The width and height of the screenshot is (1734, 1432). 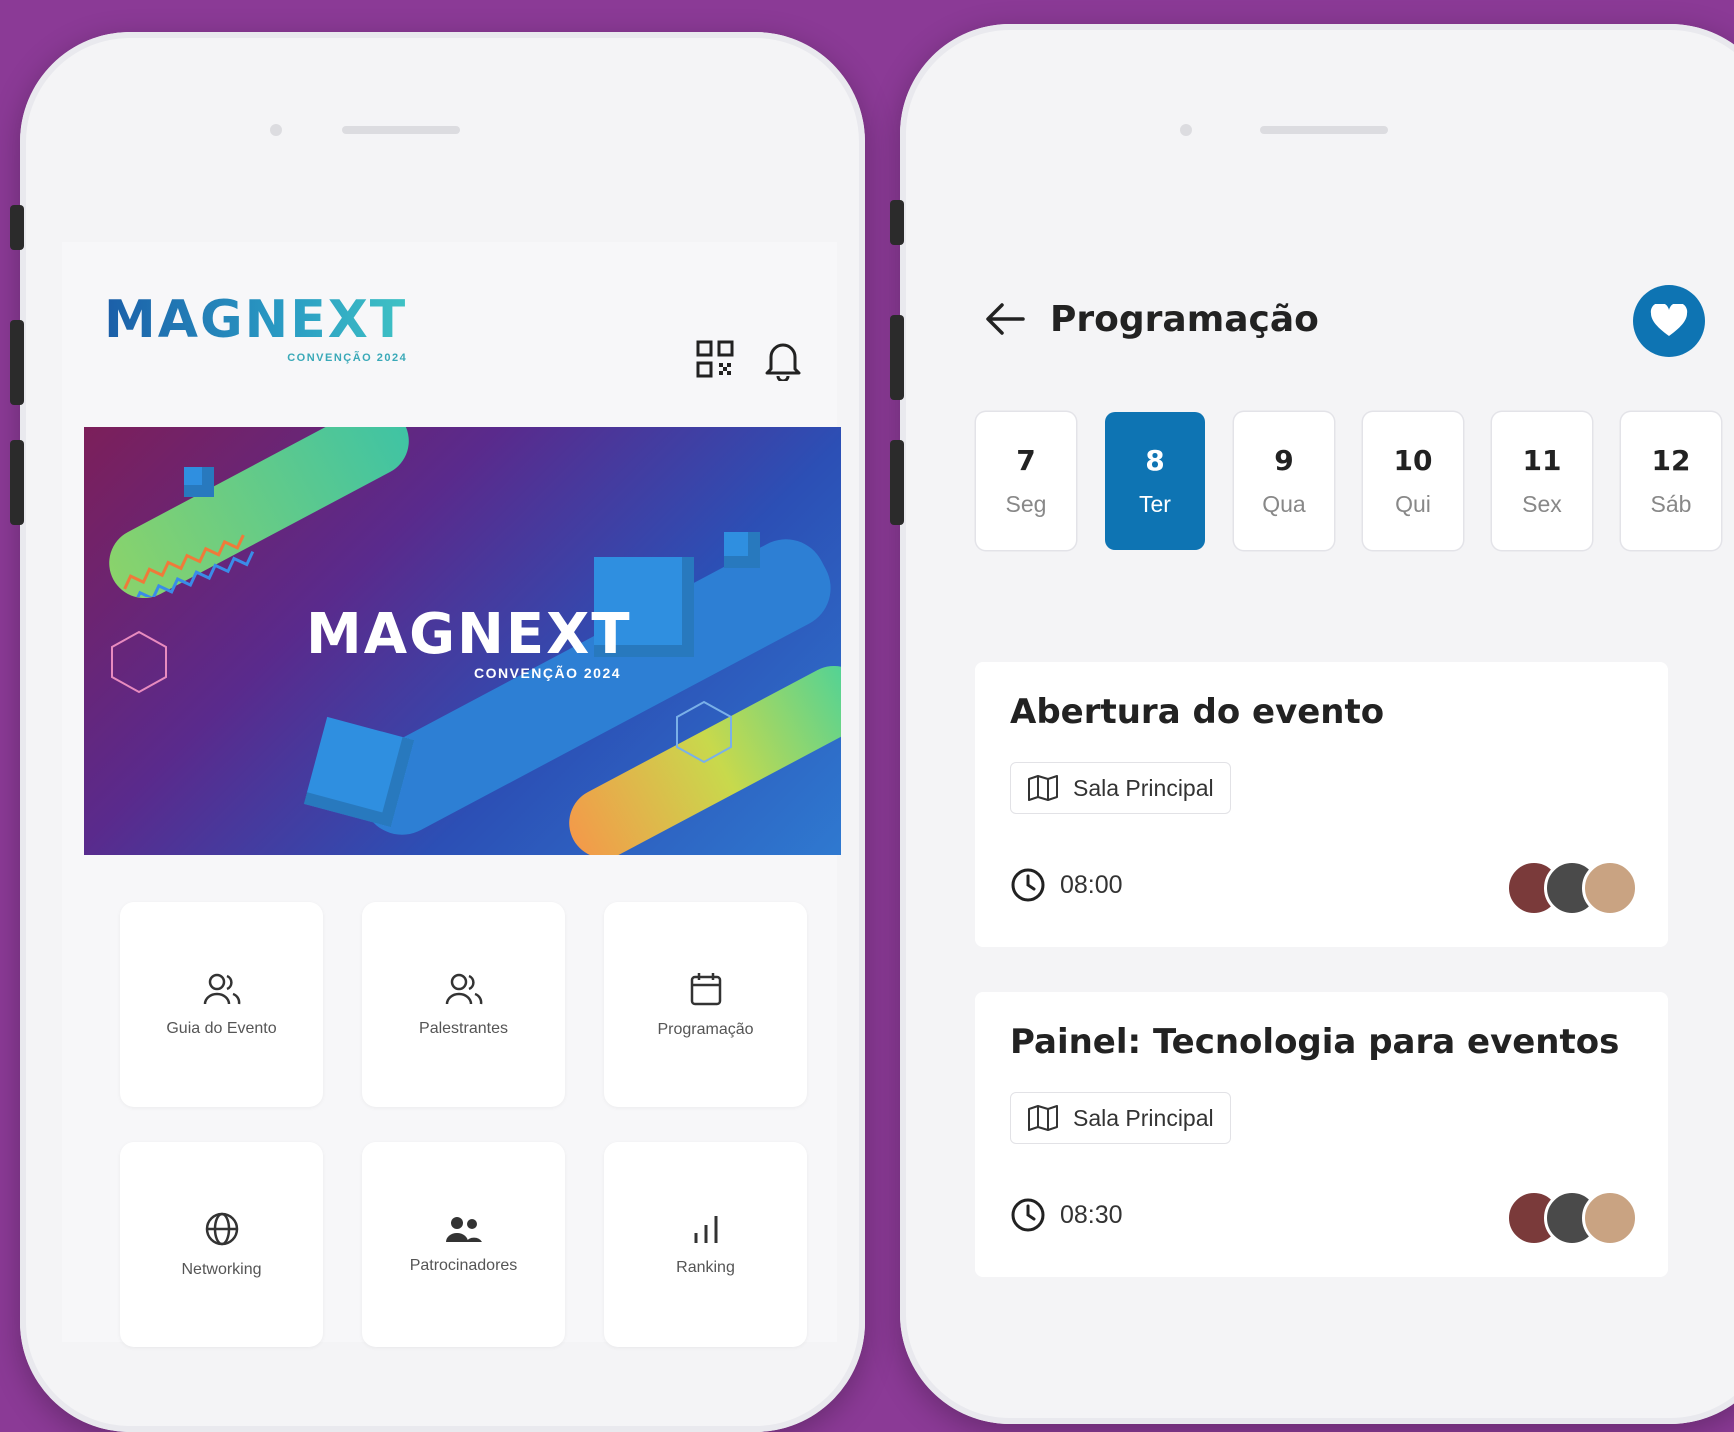 I want to click on menu-label: Ranking, so click(x=705, y=1267).